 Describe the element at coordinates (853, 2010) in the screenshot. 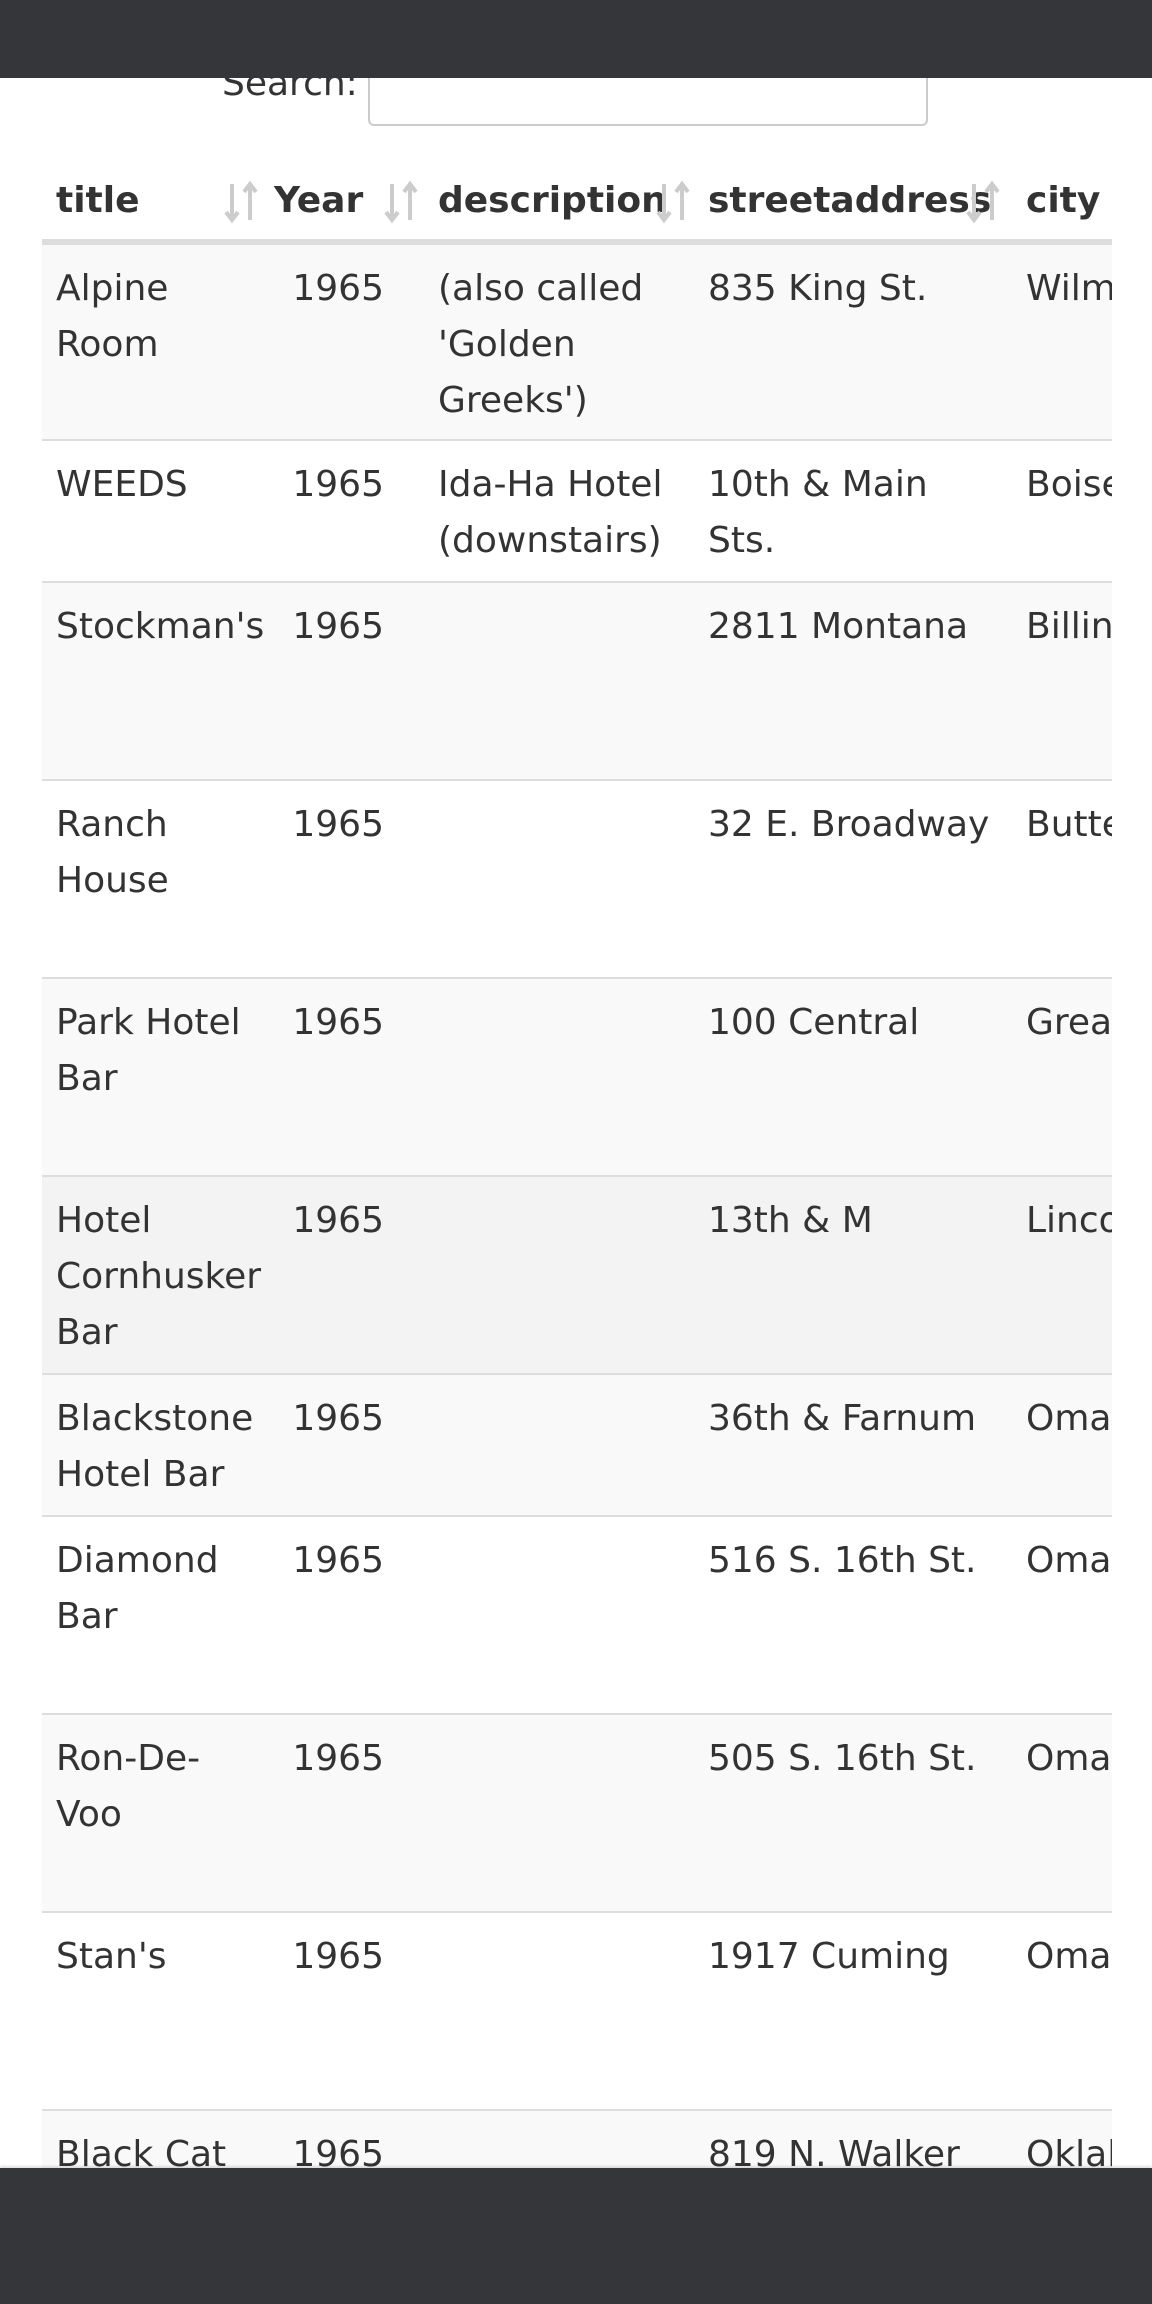

I see `cell-streetaddress: 1917 Cuming` at that location.